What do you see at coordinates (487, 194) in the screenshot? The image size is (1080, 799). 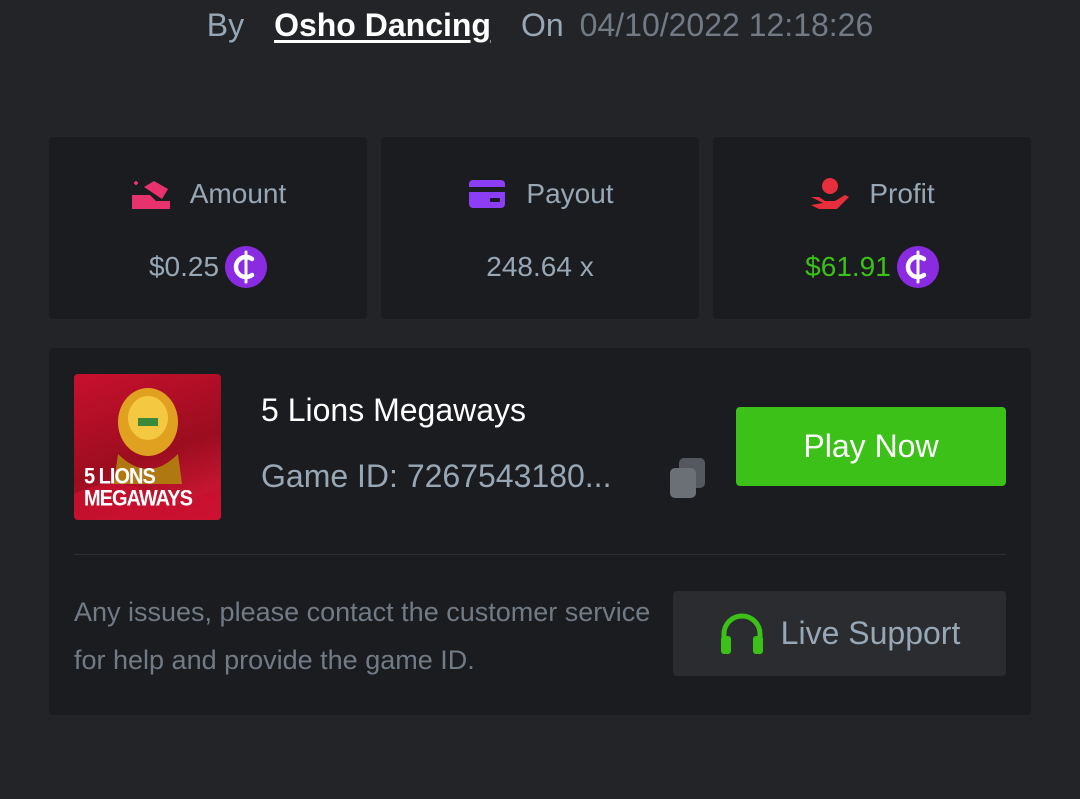 I see `credit-card-icon` at bounding box center [487, 194].